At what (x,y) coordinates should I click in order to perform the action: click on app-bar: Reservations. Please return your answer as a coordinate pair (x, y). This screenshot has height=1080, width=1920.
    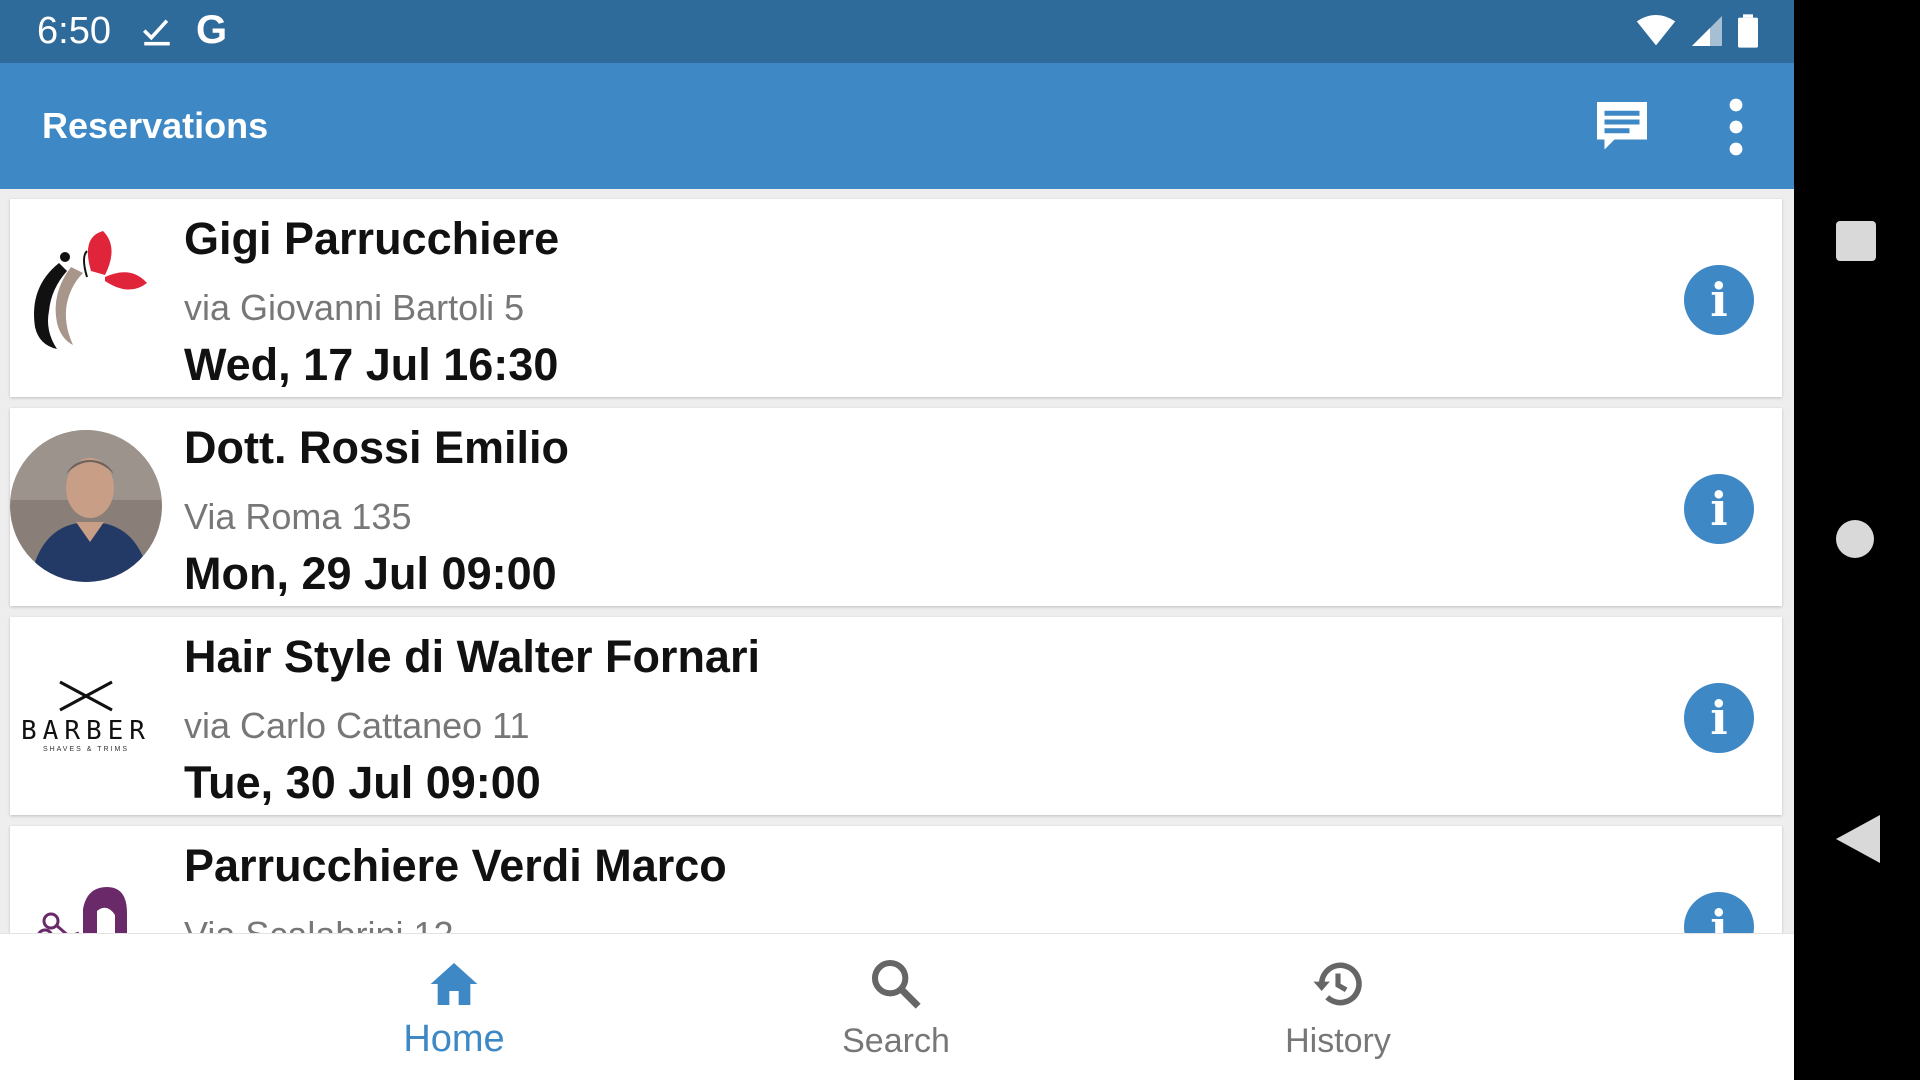
    Looking at the image, I should click on (897, 126).